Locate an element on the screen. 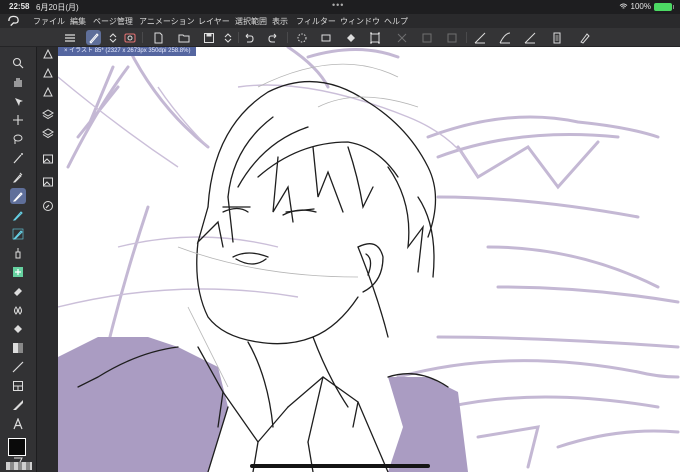  tool-zoom is located at coordinates (18, 63).